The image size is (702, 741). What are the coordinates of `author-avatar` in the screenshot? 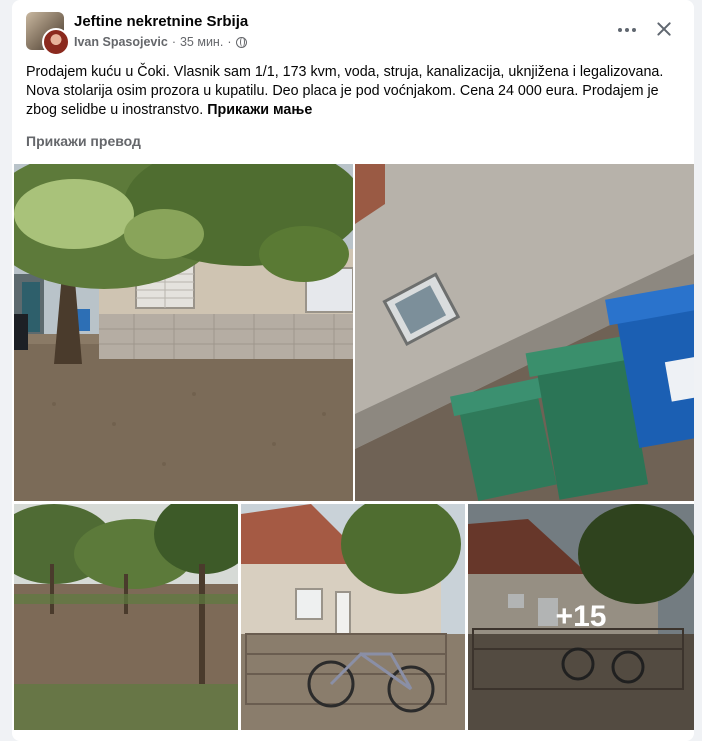 It's located at (56, 42).